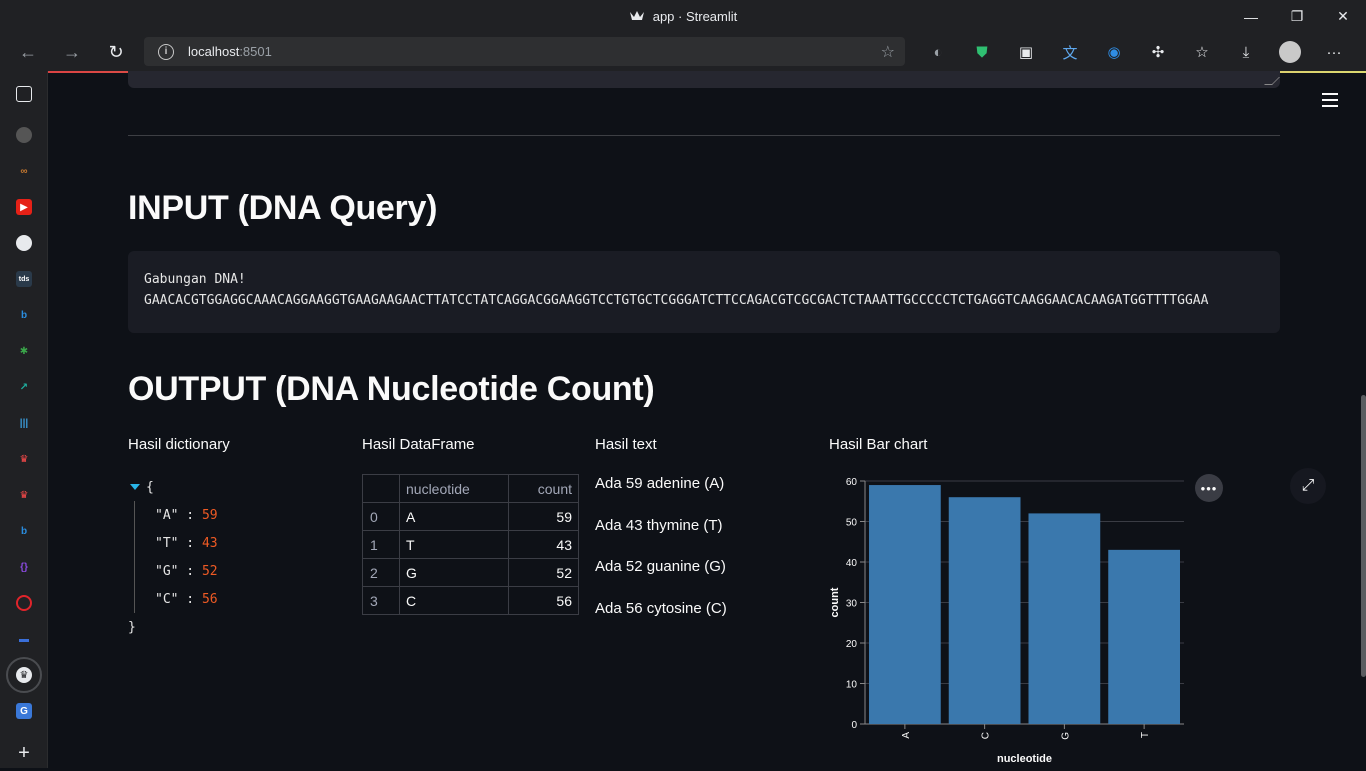 The image size is (1366, 771). I want to click on window-controls: — ❐ ✕, so click(1297, 16).